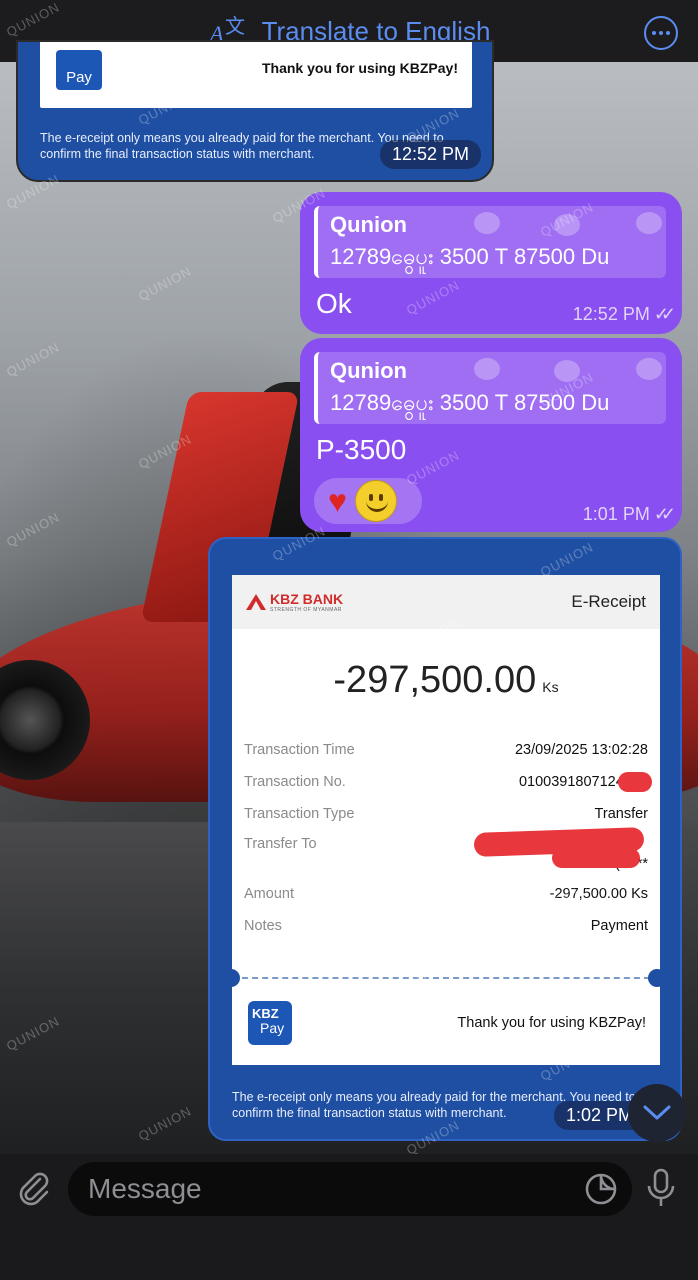 This screenshot has height=1280, width=698. What do you see at coordinates (446, 602) in the screenshot?
I see `receipt-header: KBZ BANK STRENGTH OF MYANMAR E-Receipt` at bounding box center [446, 602].